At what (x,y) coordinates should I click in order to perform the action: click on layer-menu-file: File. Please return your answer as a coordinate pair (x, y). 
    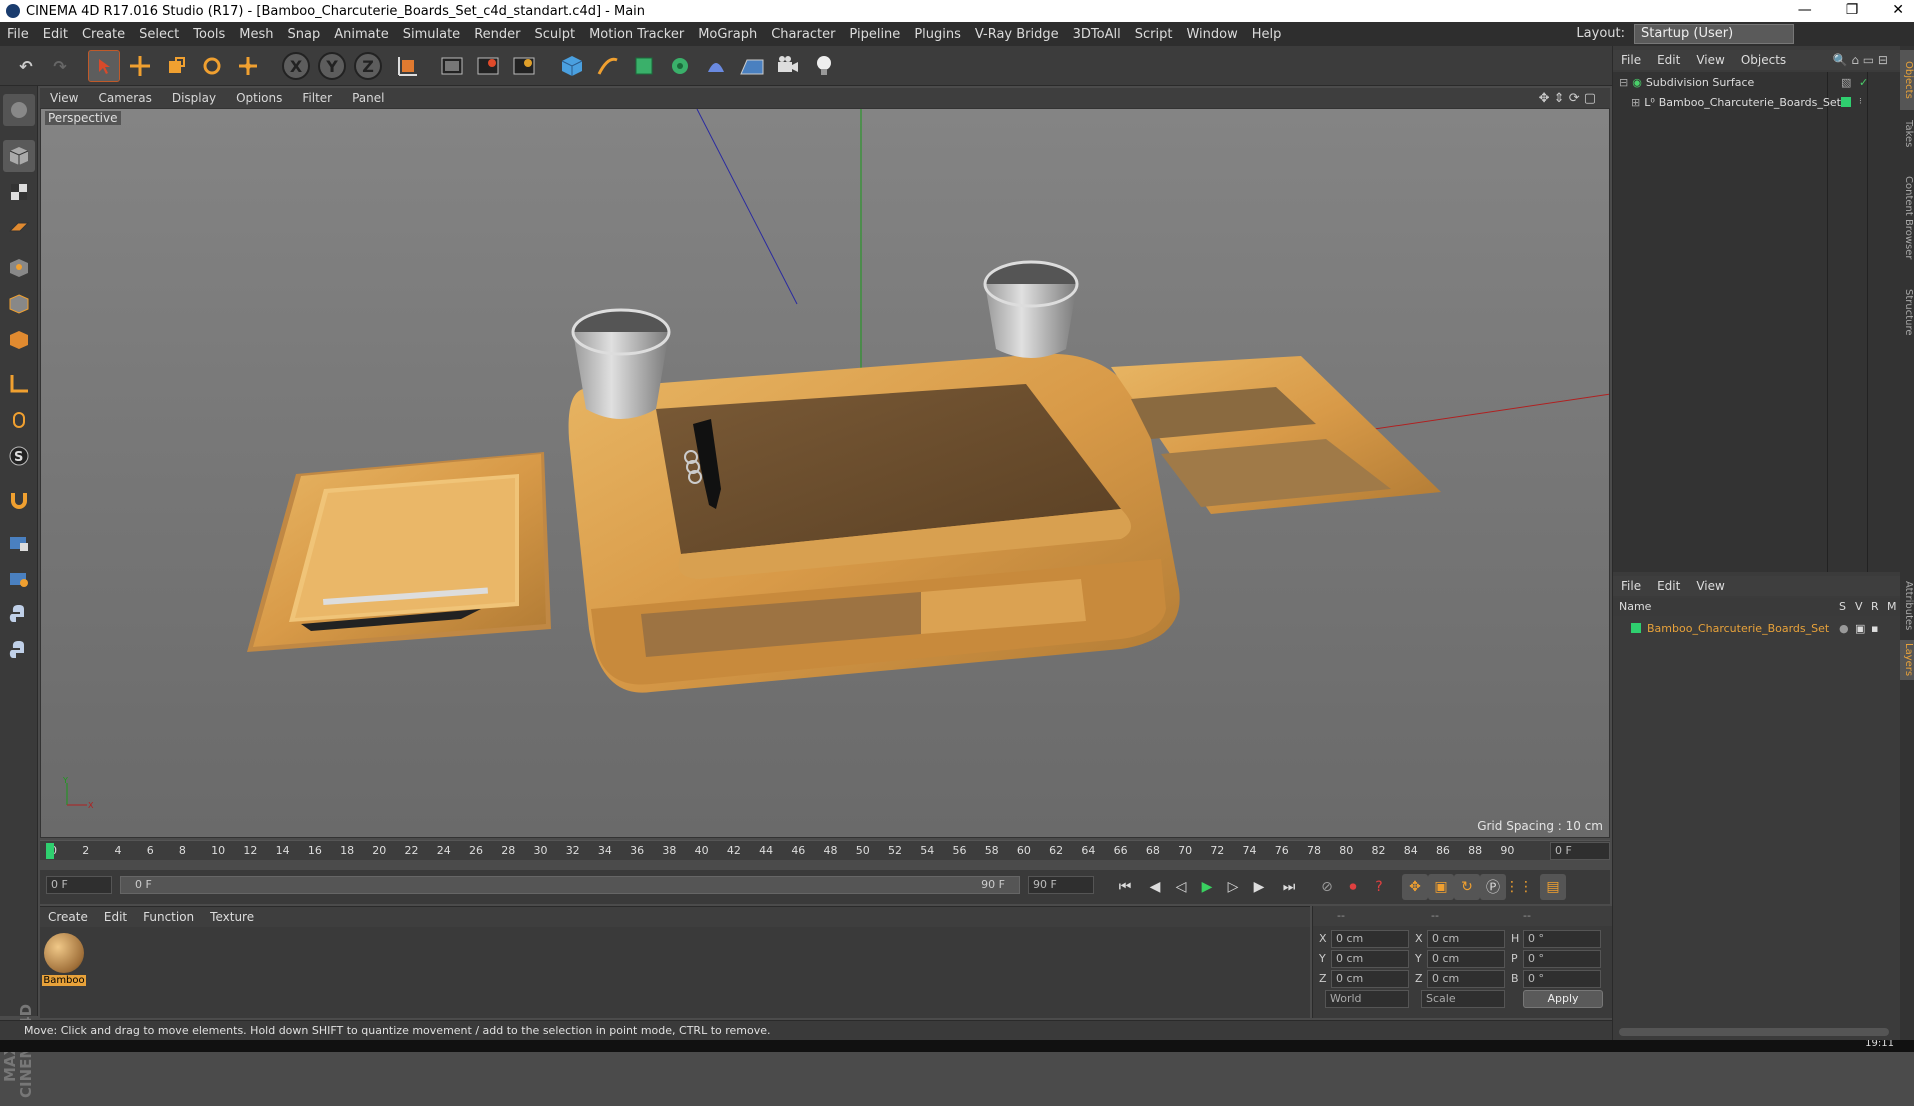
    Looking at the image, I should click on (1631, 586).